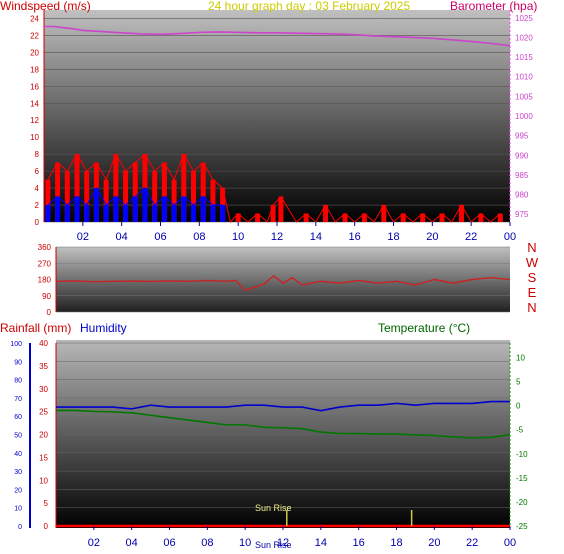 The image size is (564, 554). What do you see at coordinates (273, 508) in the screenshot?
I see `sunrise-label: Sun Rise` at bounding box center [273, 508].